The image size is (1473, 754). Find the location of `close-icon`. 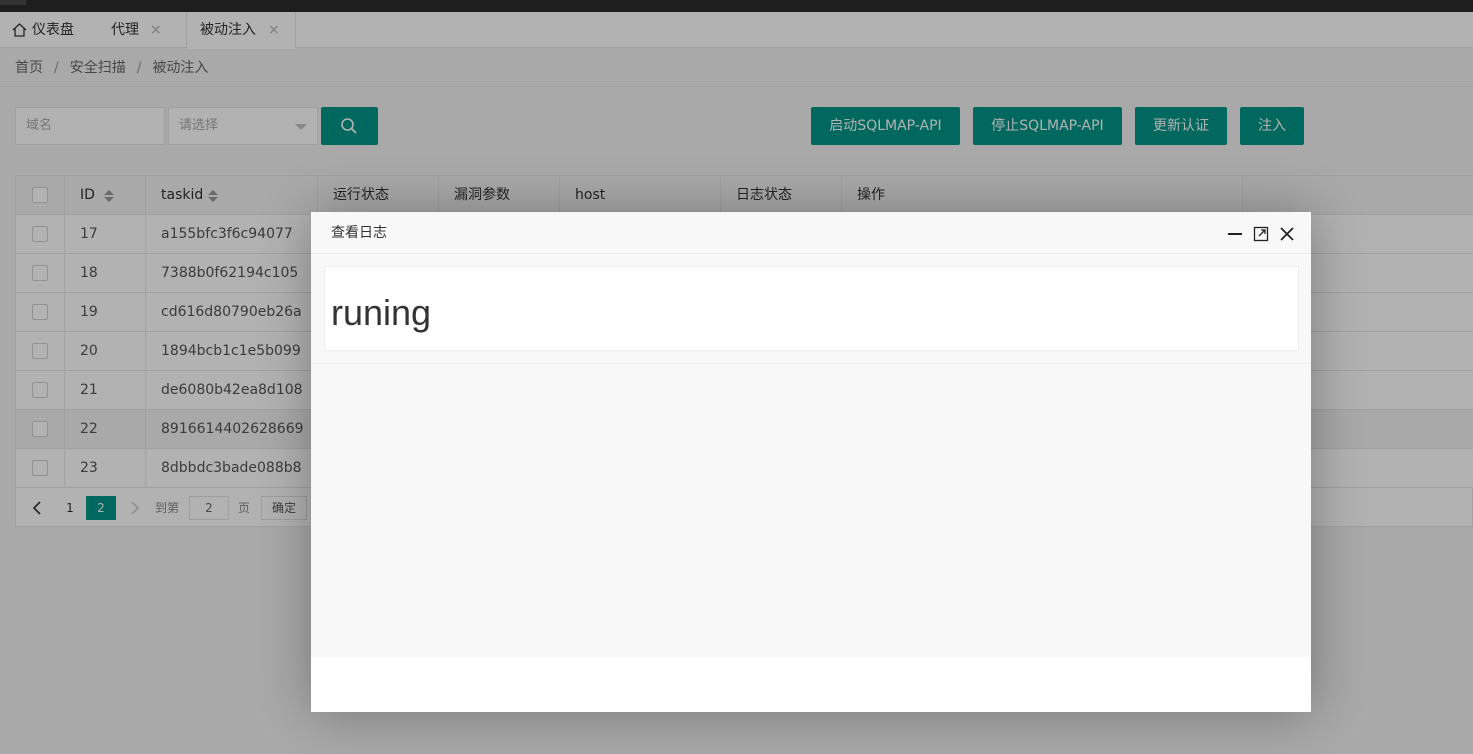

close-icon is located at coordinates (1287, 234).